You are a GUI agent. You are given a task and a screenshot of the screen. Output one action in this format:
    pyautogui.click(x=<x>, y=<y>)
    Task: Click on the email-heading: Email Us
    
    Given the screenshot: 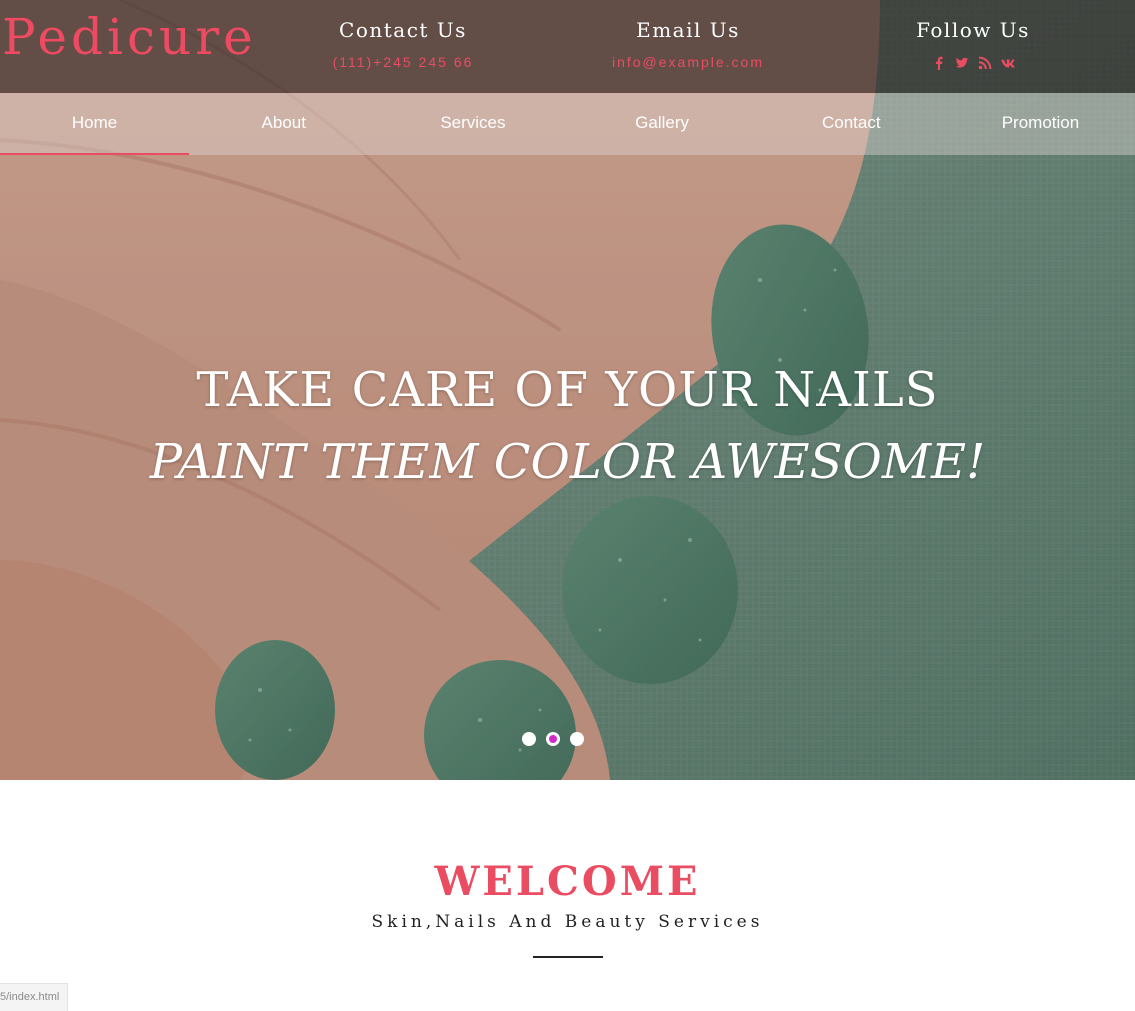 What is the action you would take?
    pyautogui.click(x=688, y=30)
    